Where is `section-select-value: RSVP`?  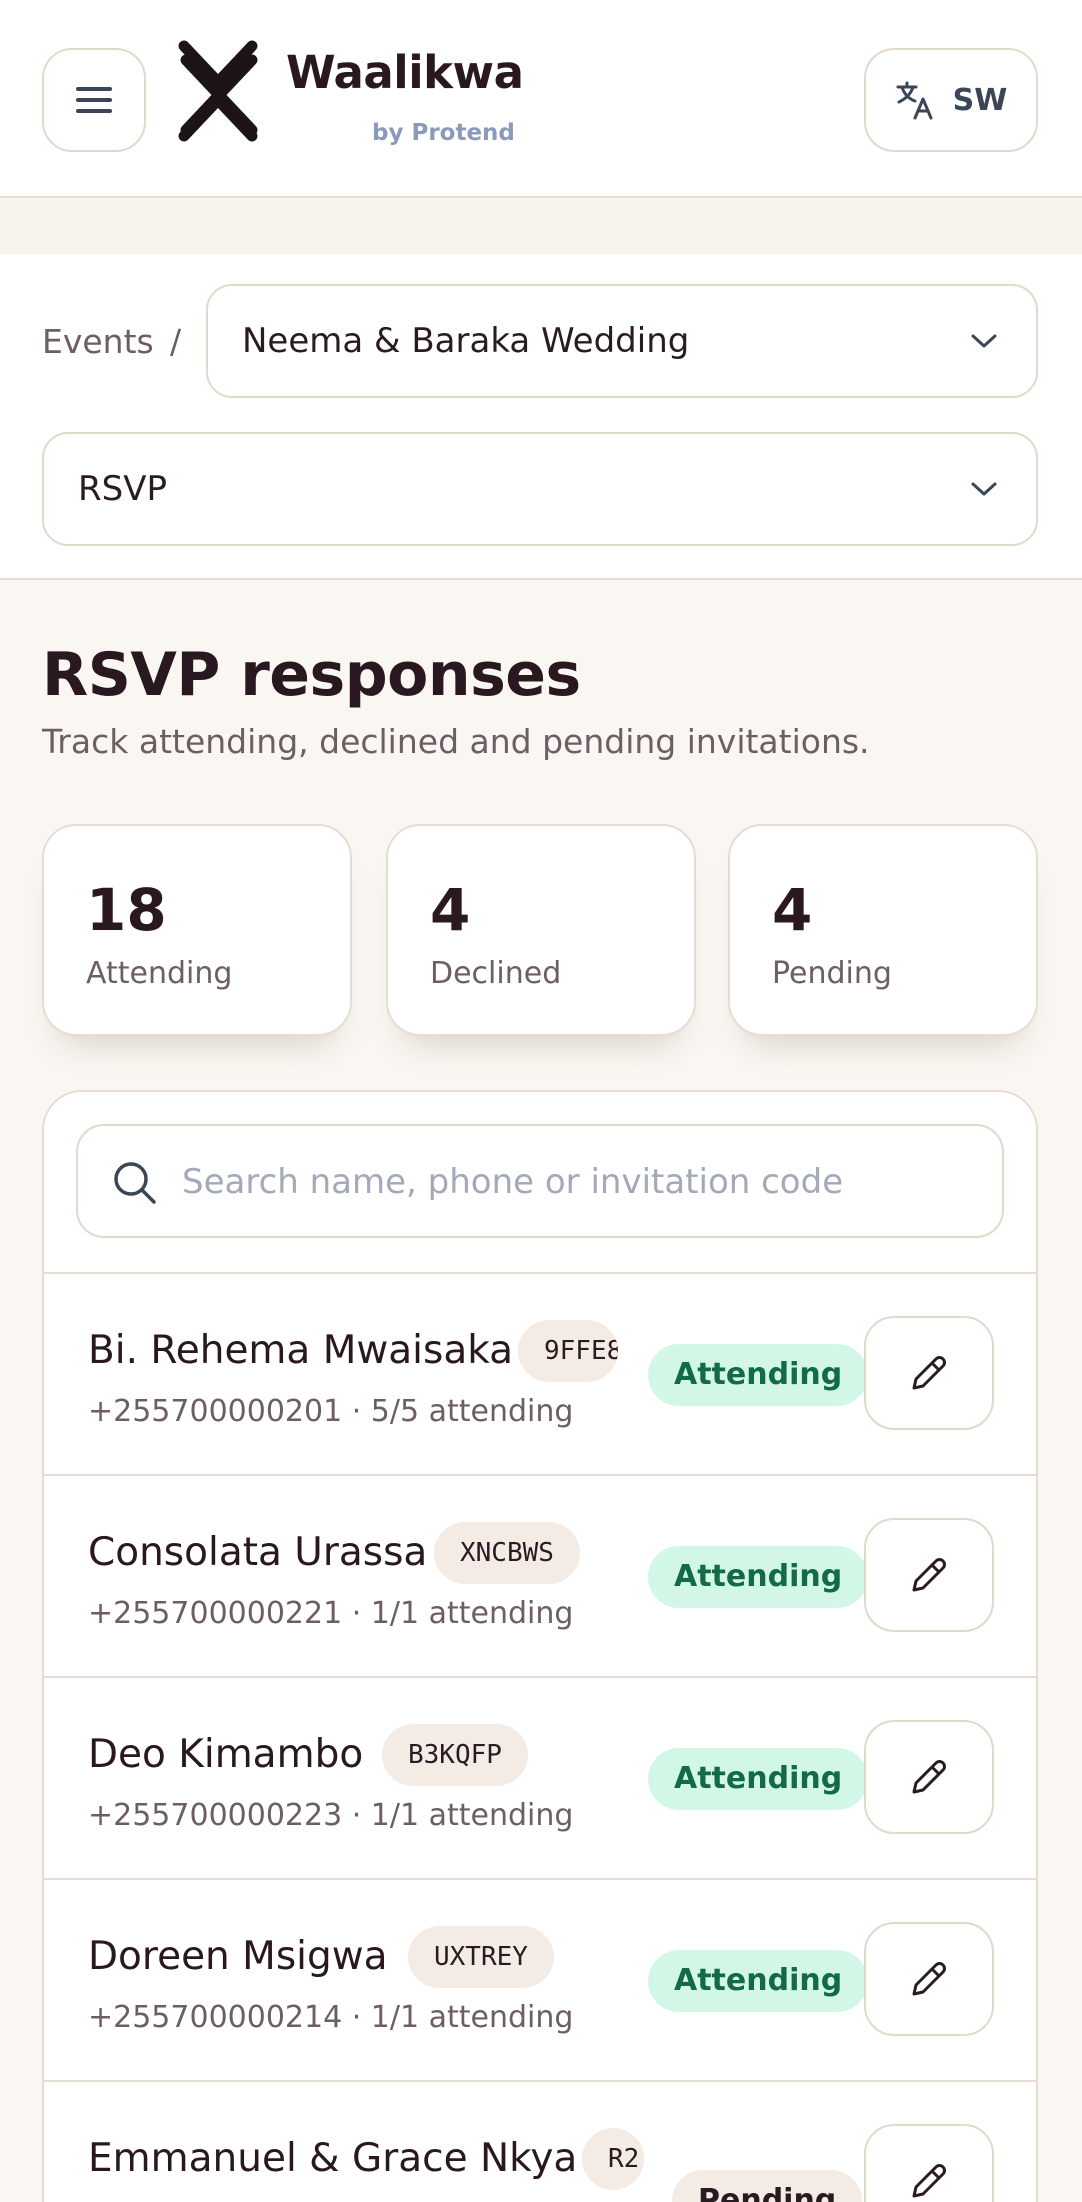
section-select-value: RSVP is located at coordinates (122, 489).